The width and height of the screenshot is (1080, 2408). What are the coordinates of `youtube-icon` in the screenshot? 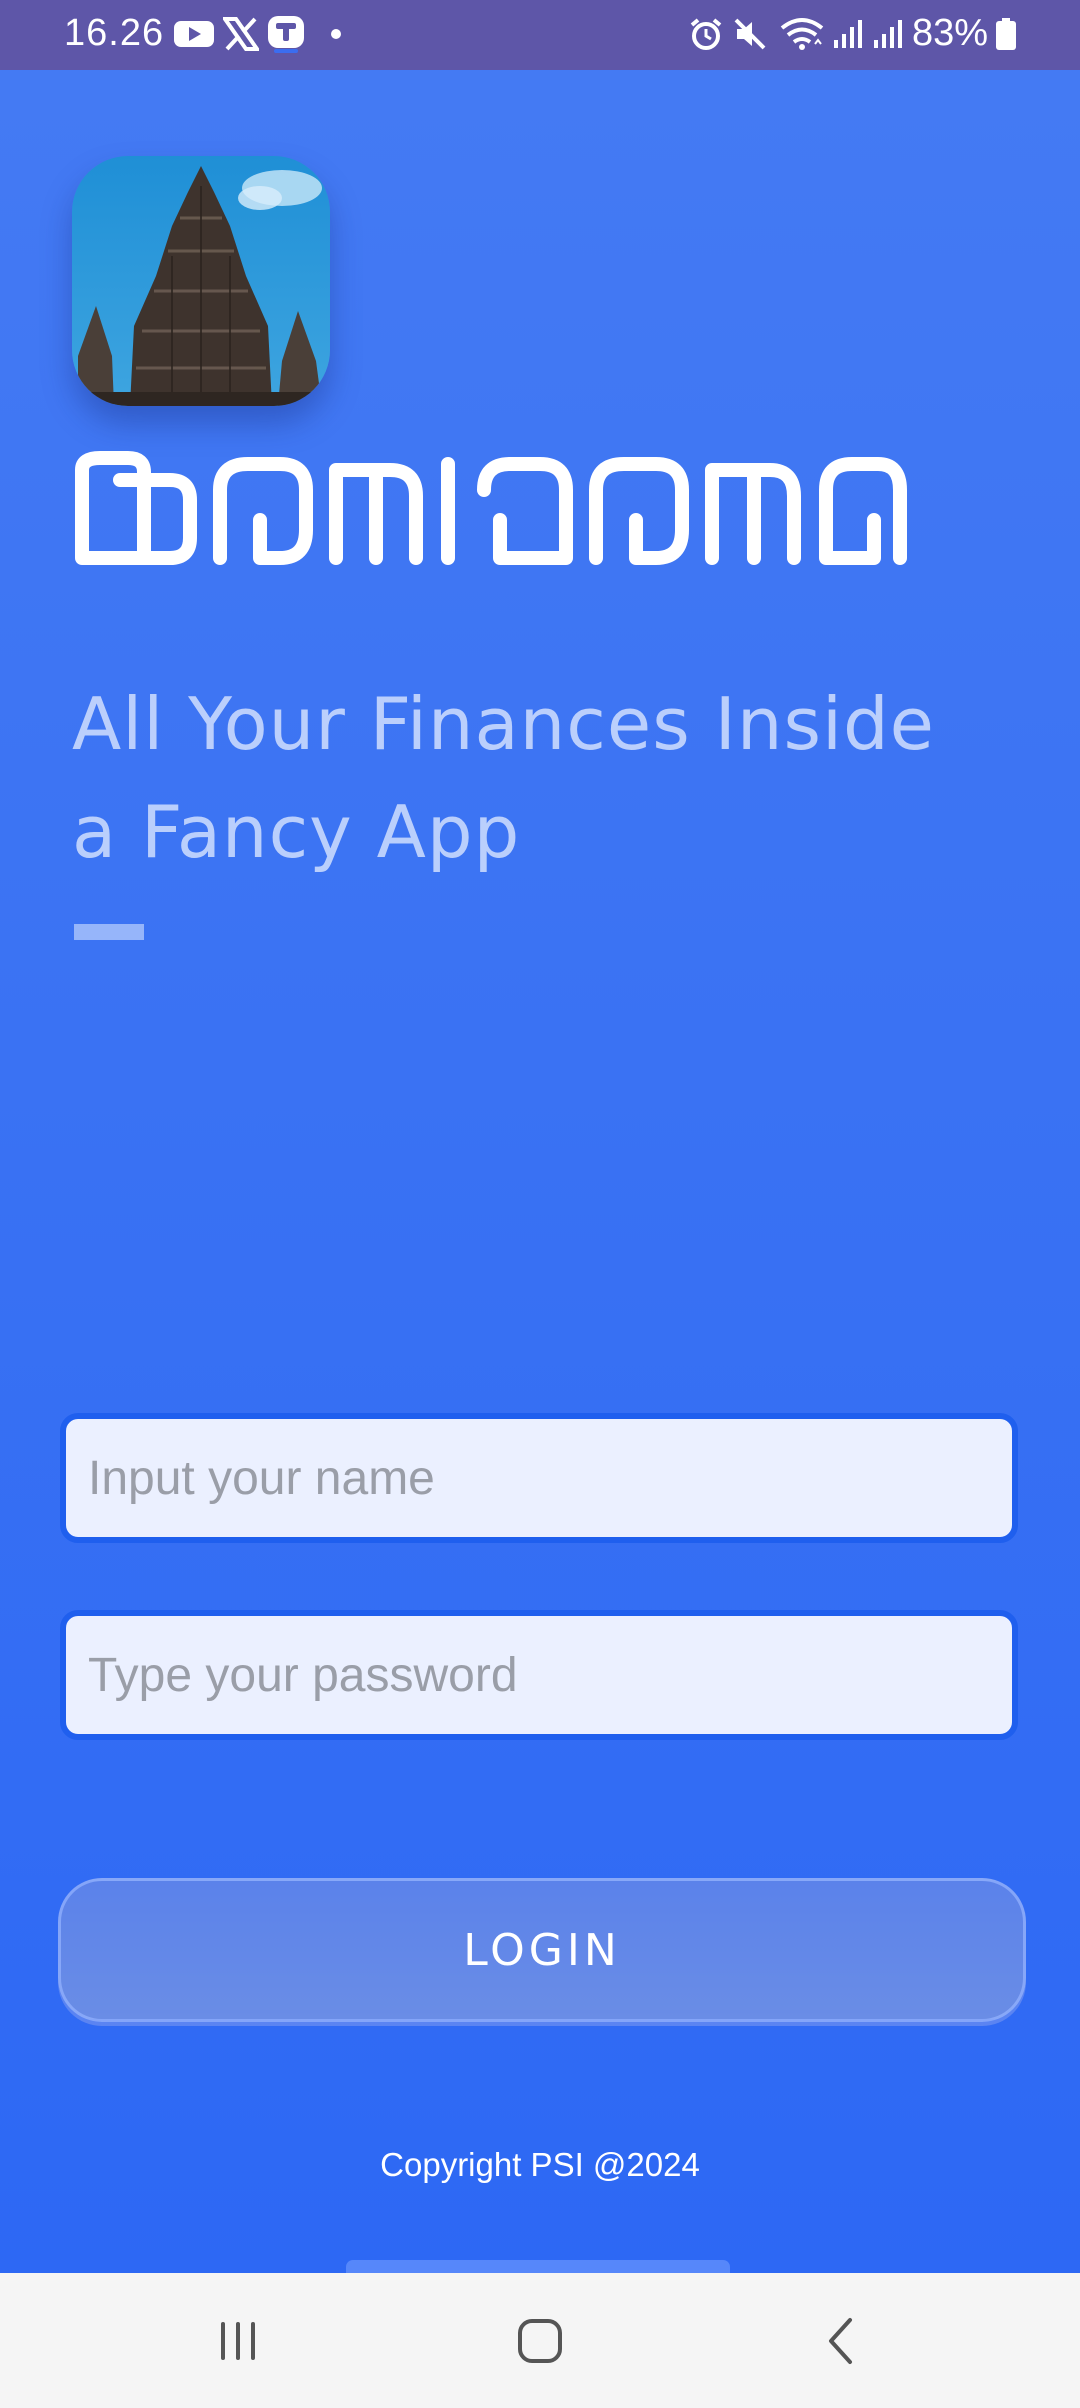 It's located at (194, 34).